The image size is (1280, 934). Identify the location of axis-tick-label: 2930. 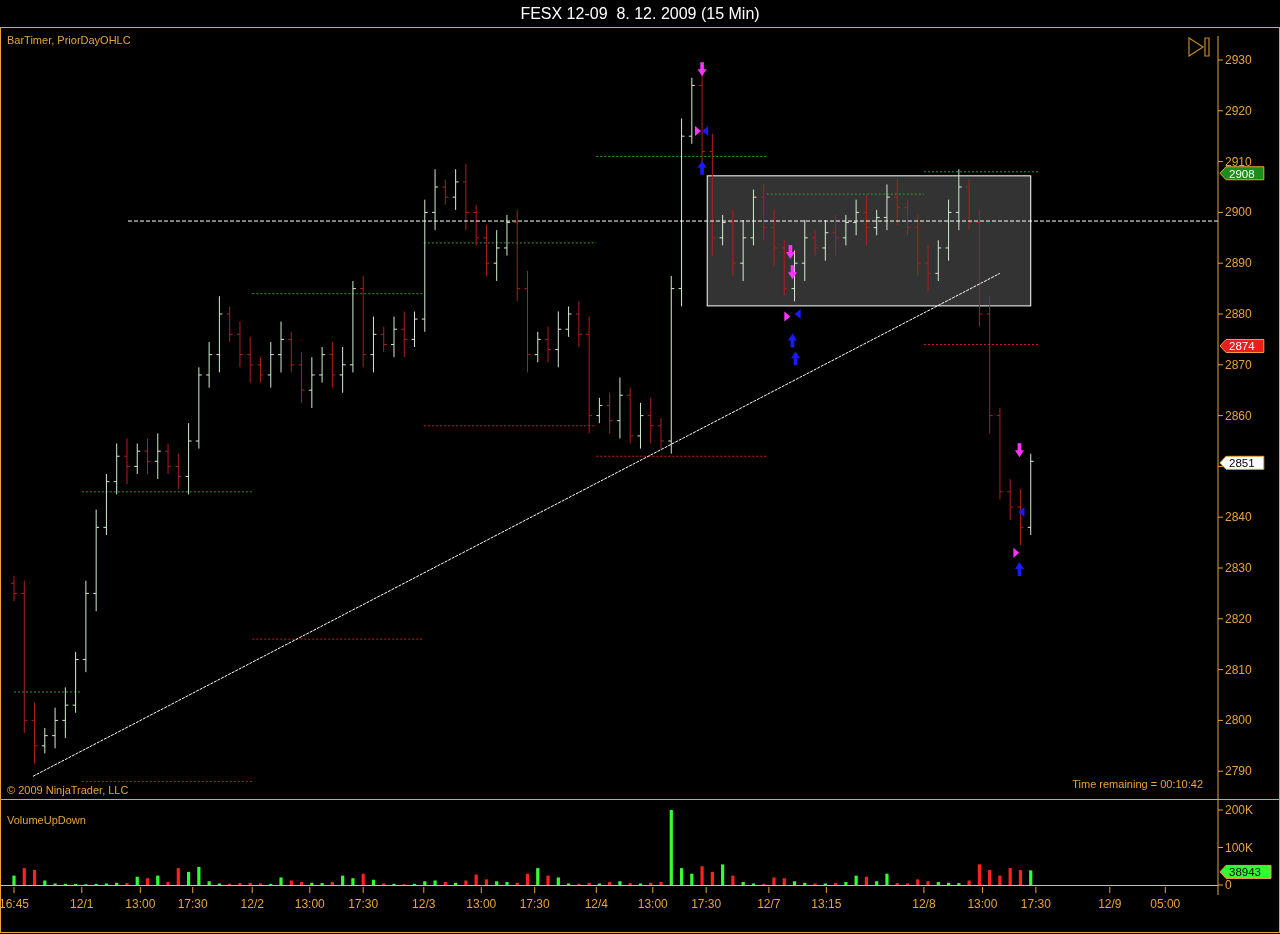
(1238, 60).